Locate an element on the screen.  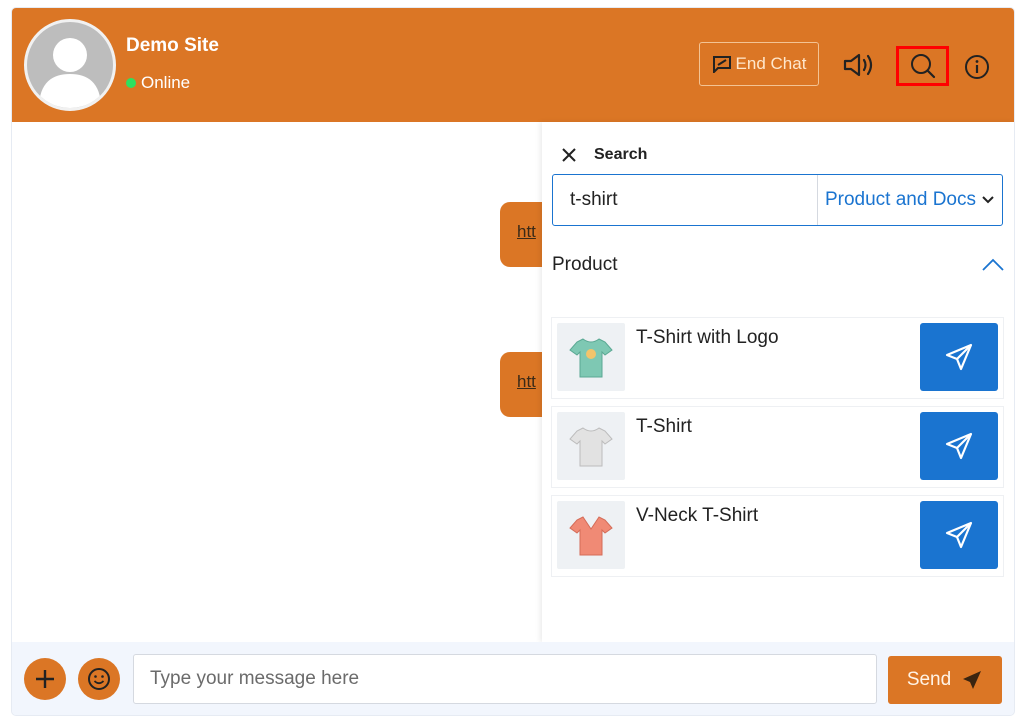
end-chat-label: End Chat is located at coordinates (771, 63).